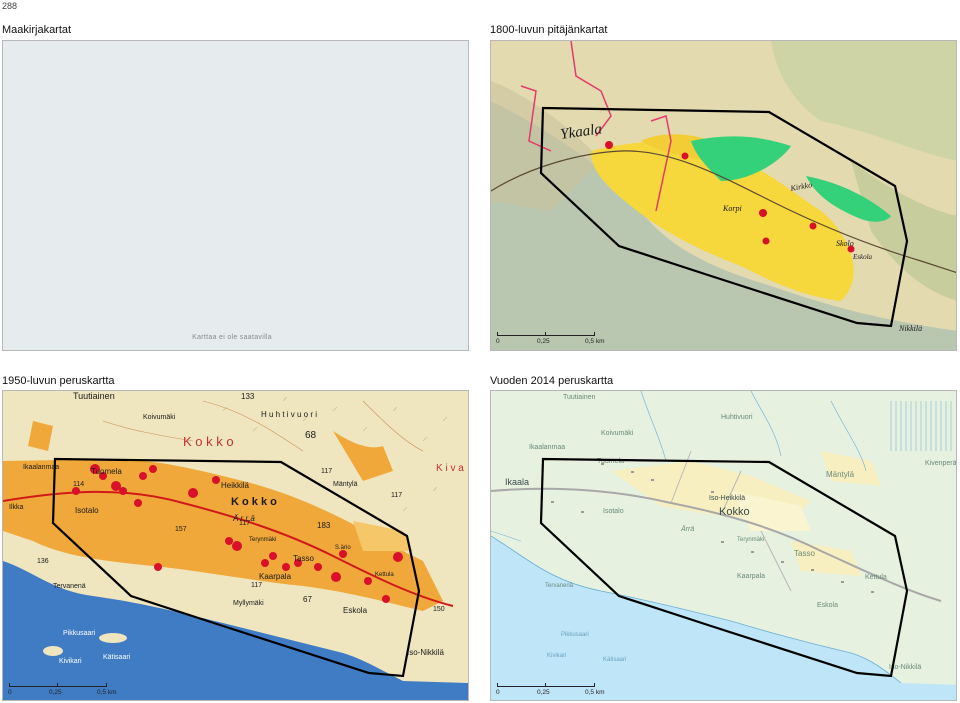  I want to click on label-saario: S.ärio, so click(343, 548).